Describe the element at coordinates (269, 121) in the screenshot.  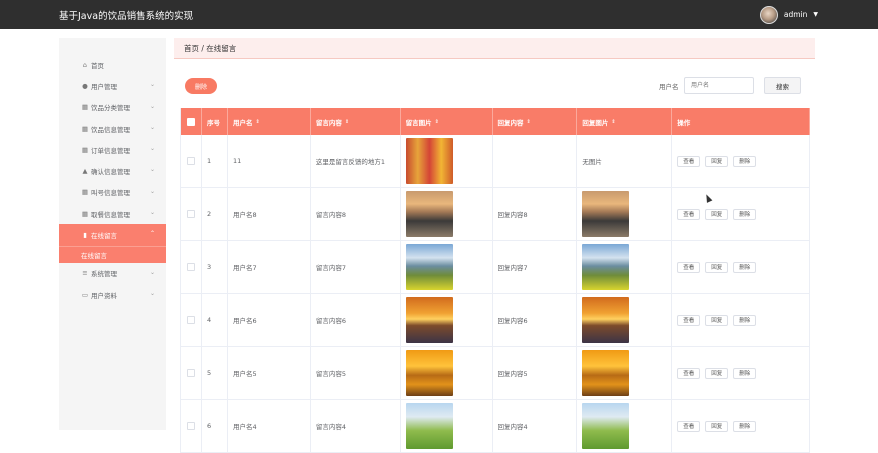
I see `header-user: 用户名 ⇕` at that location.